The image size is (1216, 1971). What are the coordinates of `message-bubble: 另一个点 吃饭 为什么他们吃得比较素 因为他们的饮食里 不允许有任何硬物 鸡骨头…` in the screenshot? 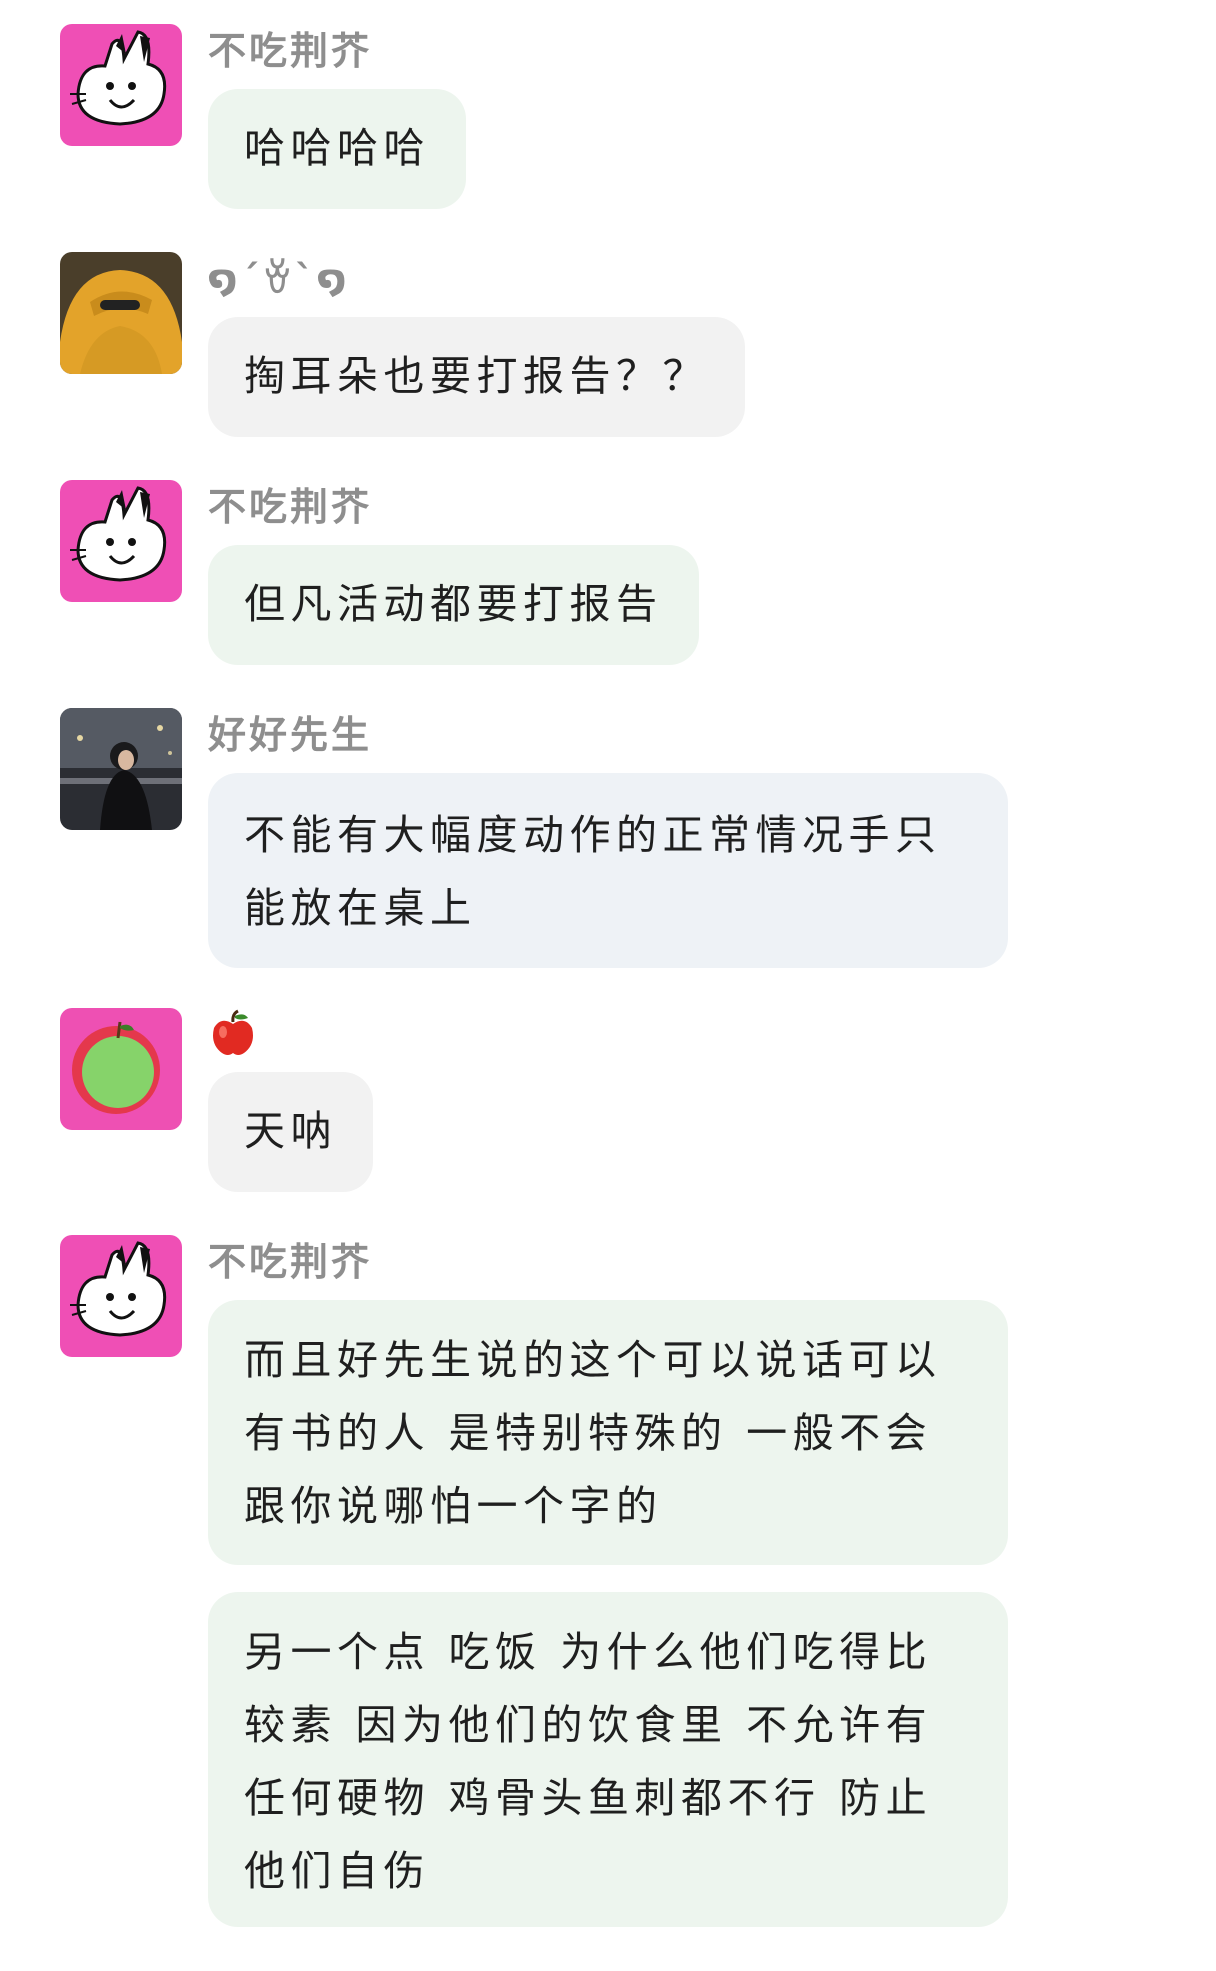 It's located at (608, 1759).